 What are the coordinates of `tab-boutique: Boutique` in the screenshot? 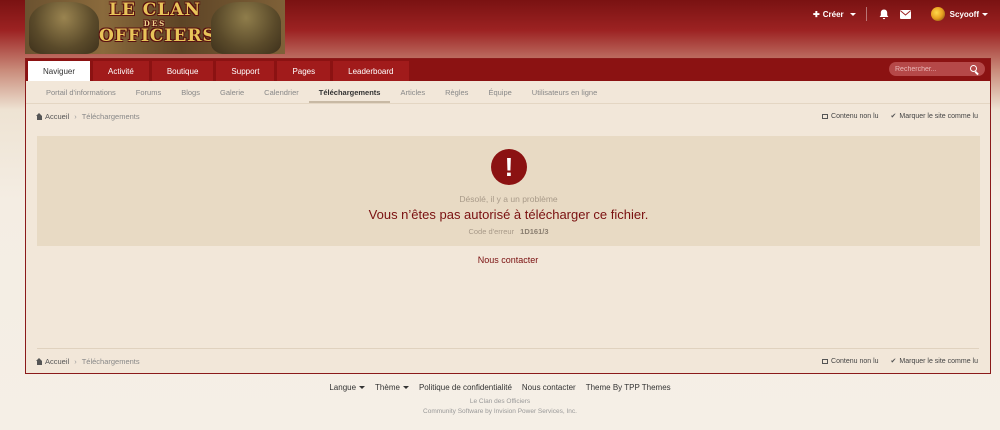 It's located at (182, 71).